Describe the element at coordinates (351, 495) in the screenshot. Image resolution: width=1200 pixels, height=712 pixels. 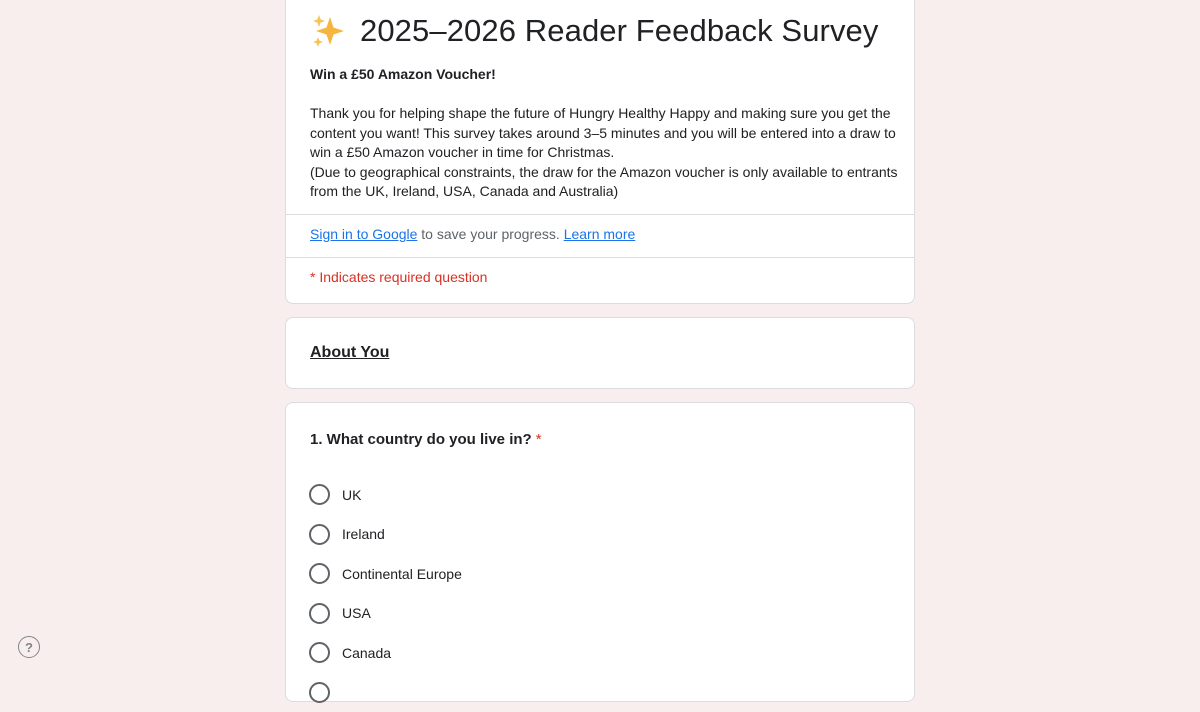
I see `option-label: UK` at that location.